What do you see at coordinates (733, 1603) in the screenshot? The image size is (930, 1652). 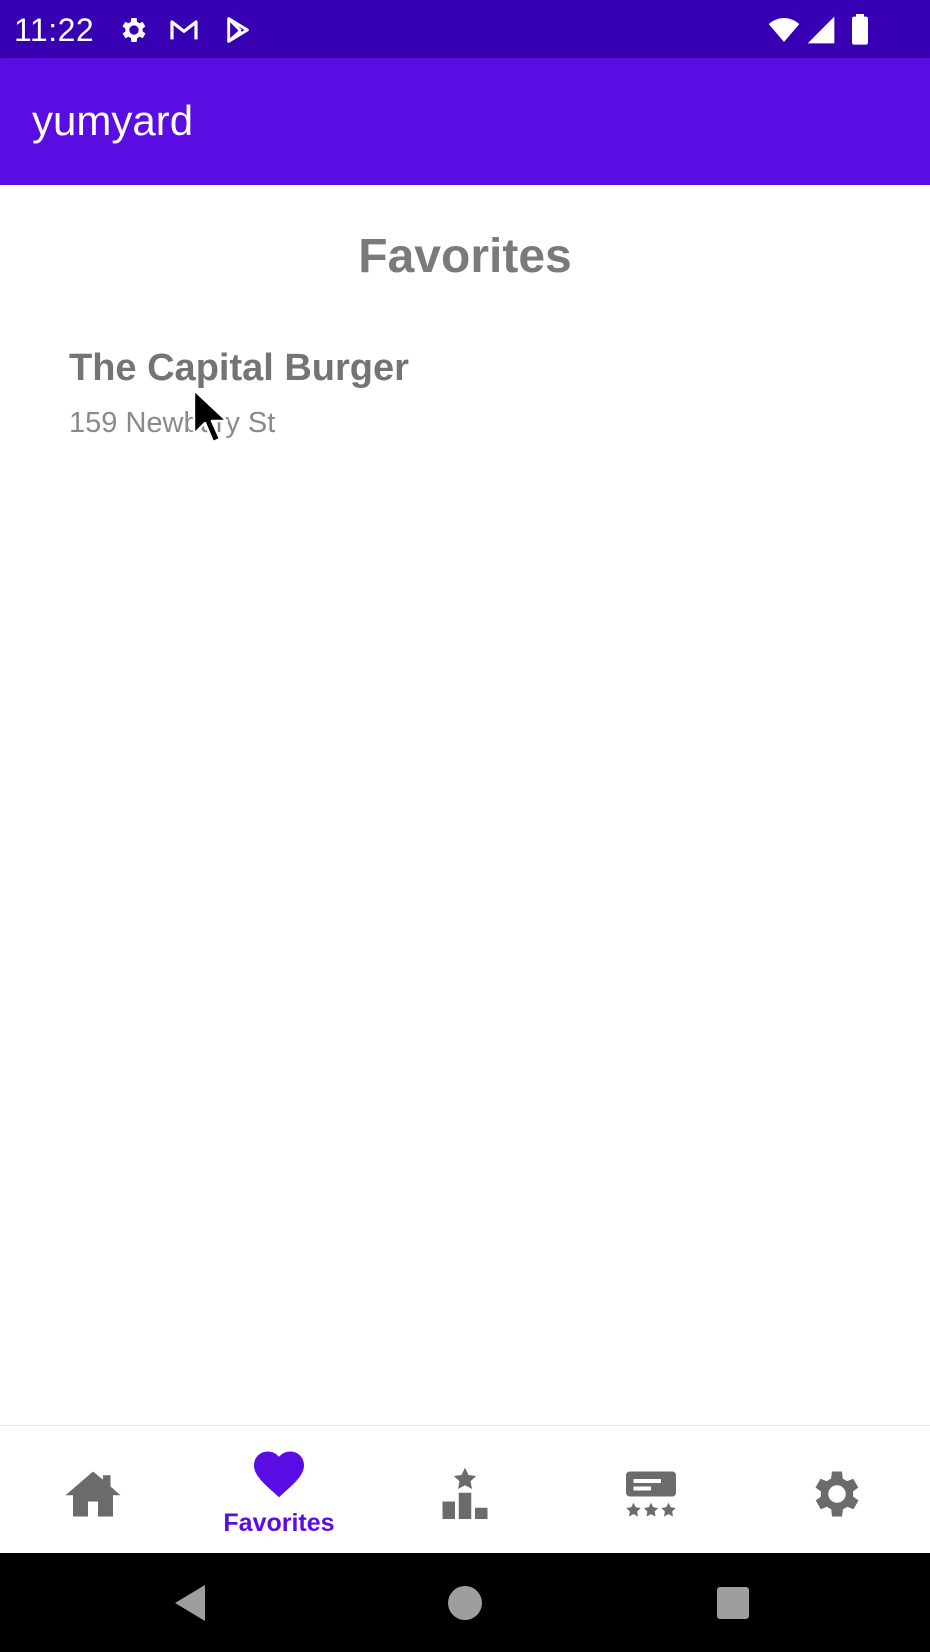 I see `recents-icon` at bounding box center [733, 1603].